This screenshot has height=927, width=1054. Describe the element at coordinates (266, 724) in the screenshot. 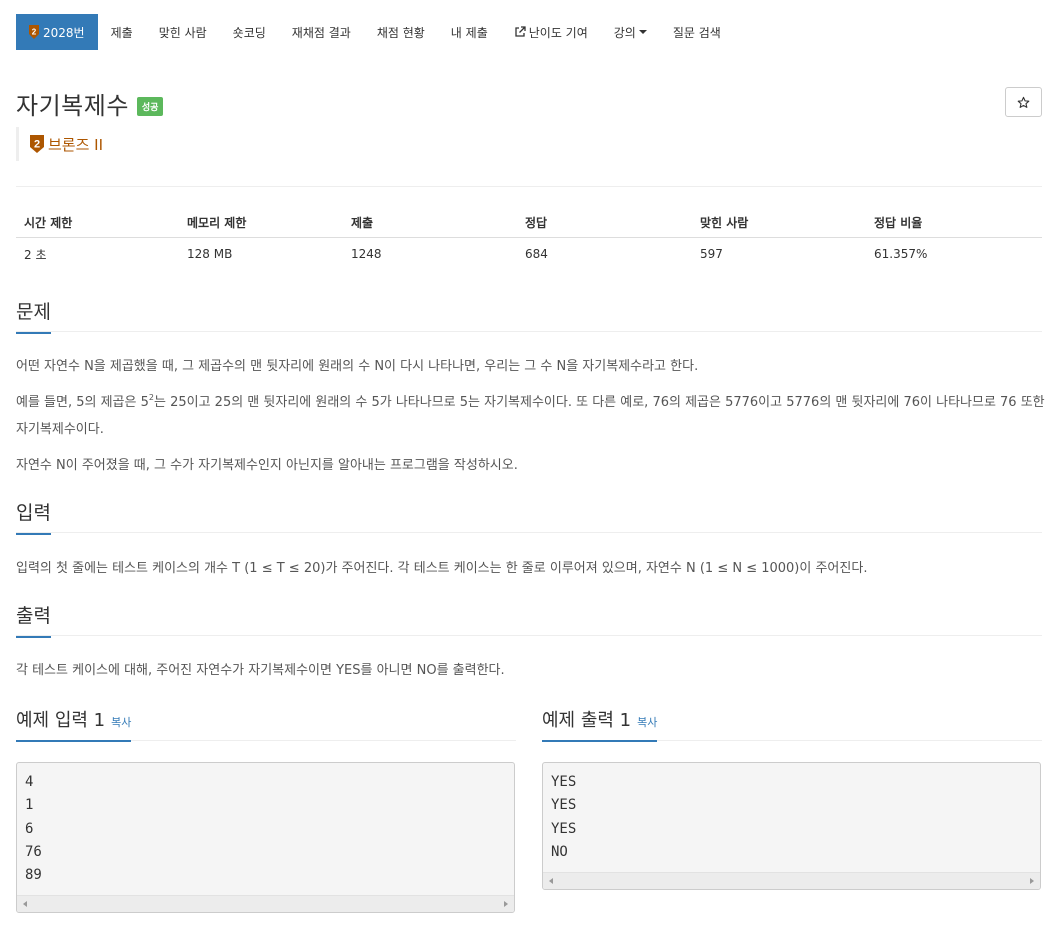

I see `sample-input-heading: 예제 입력 1 복사` at that location.